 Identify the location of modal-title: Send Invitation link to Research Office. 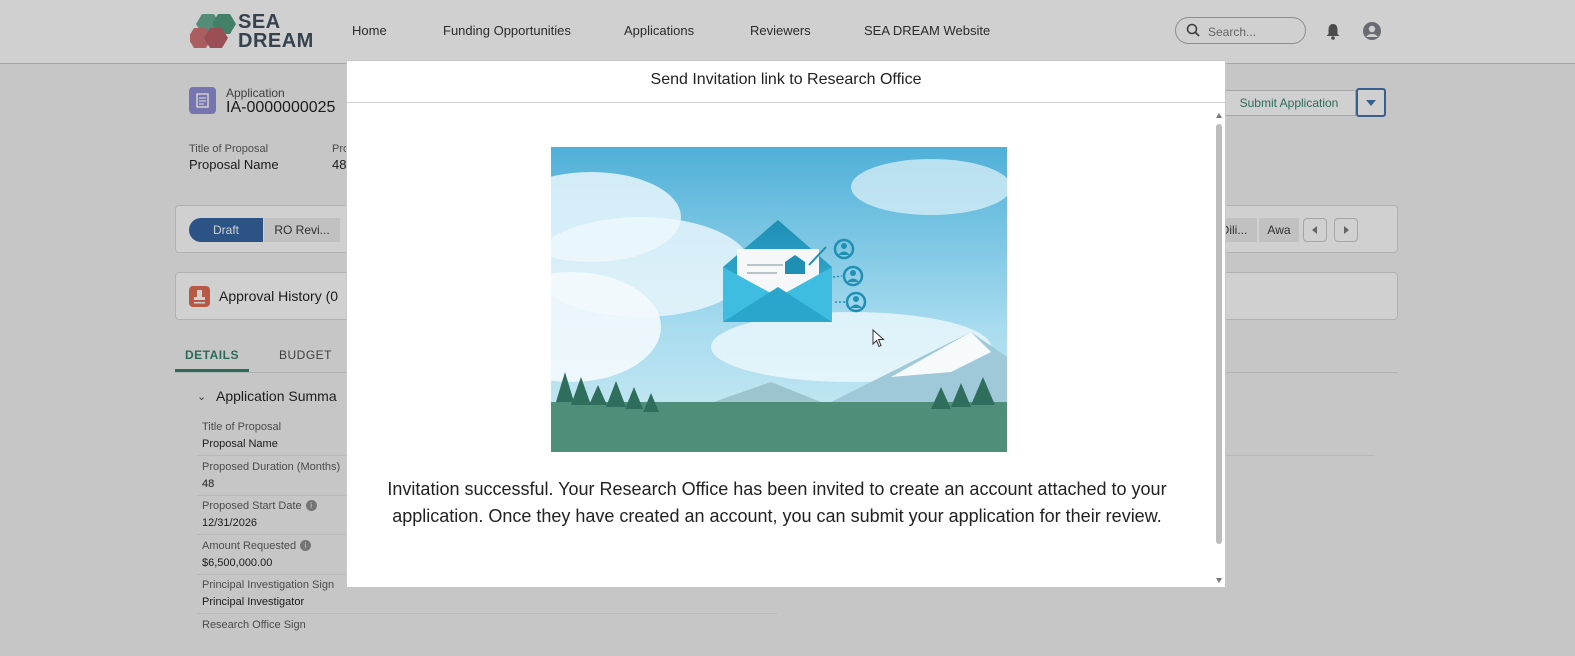
(786, 79).